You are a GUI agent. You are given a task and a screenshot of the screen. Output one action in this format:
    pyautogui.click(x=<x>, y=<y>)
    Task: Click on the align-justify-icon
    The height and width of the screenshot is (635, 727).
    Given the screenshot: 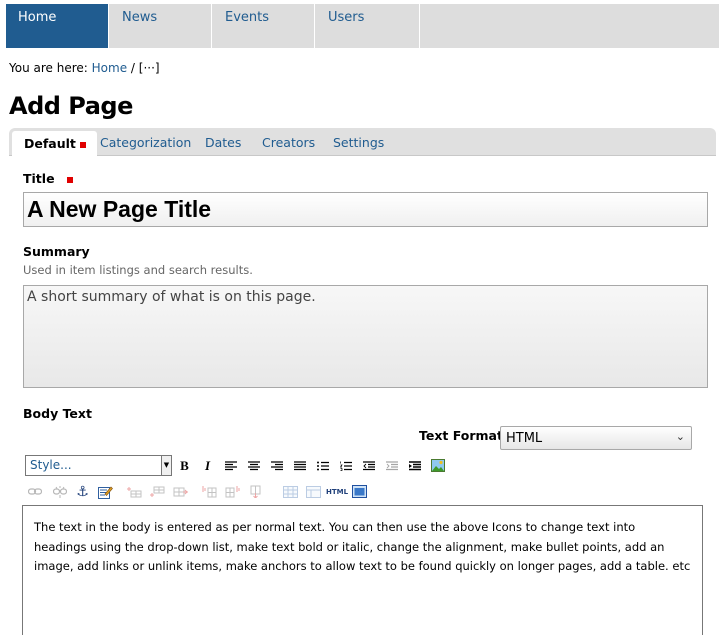 What is the action you would take?
    pyautogui.click(x=299, y=465)
    